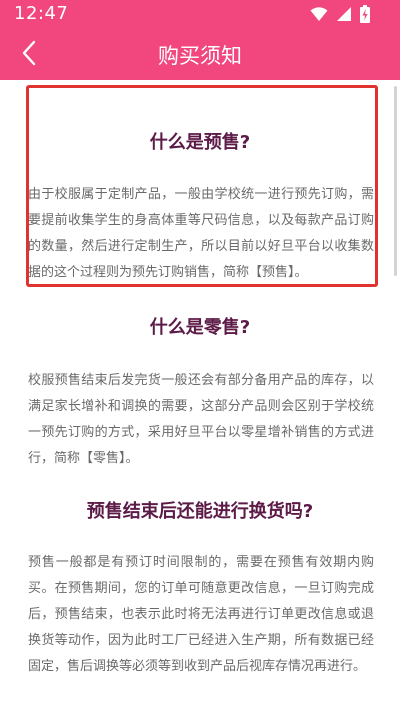  What do you see at coordinates (200, 142) in the screenshot?
I see `section-title-presale: 什么是预售?` at bounding box center [200, 142].